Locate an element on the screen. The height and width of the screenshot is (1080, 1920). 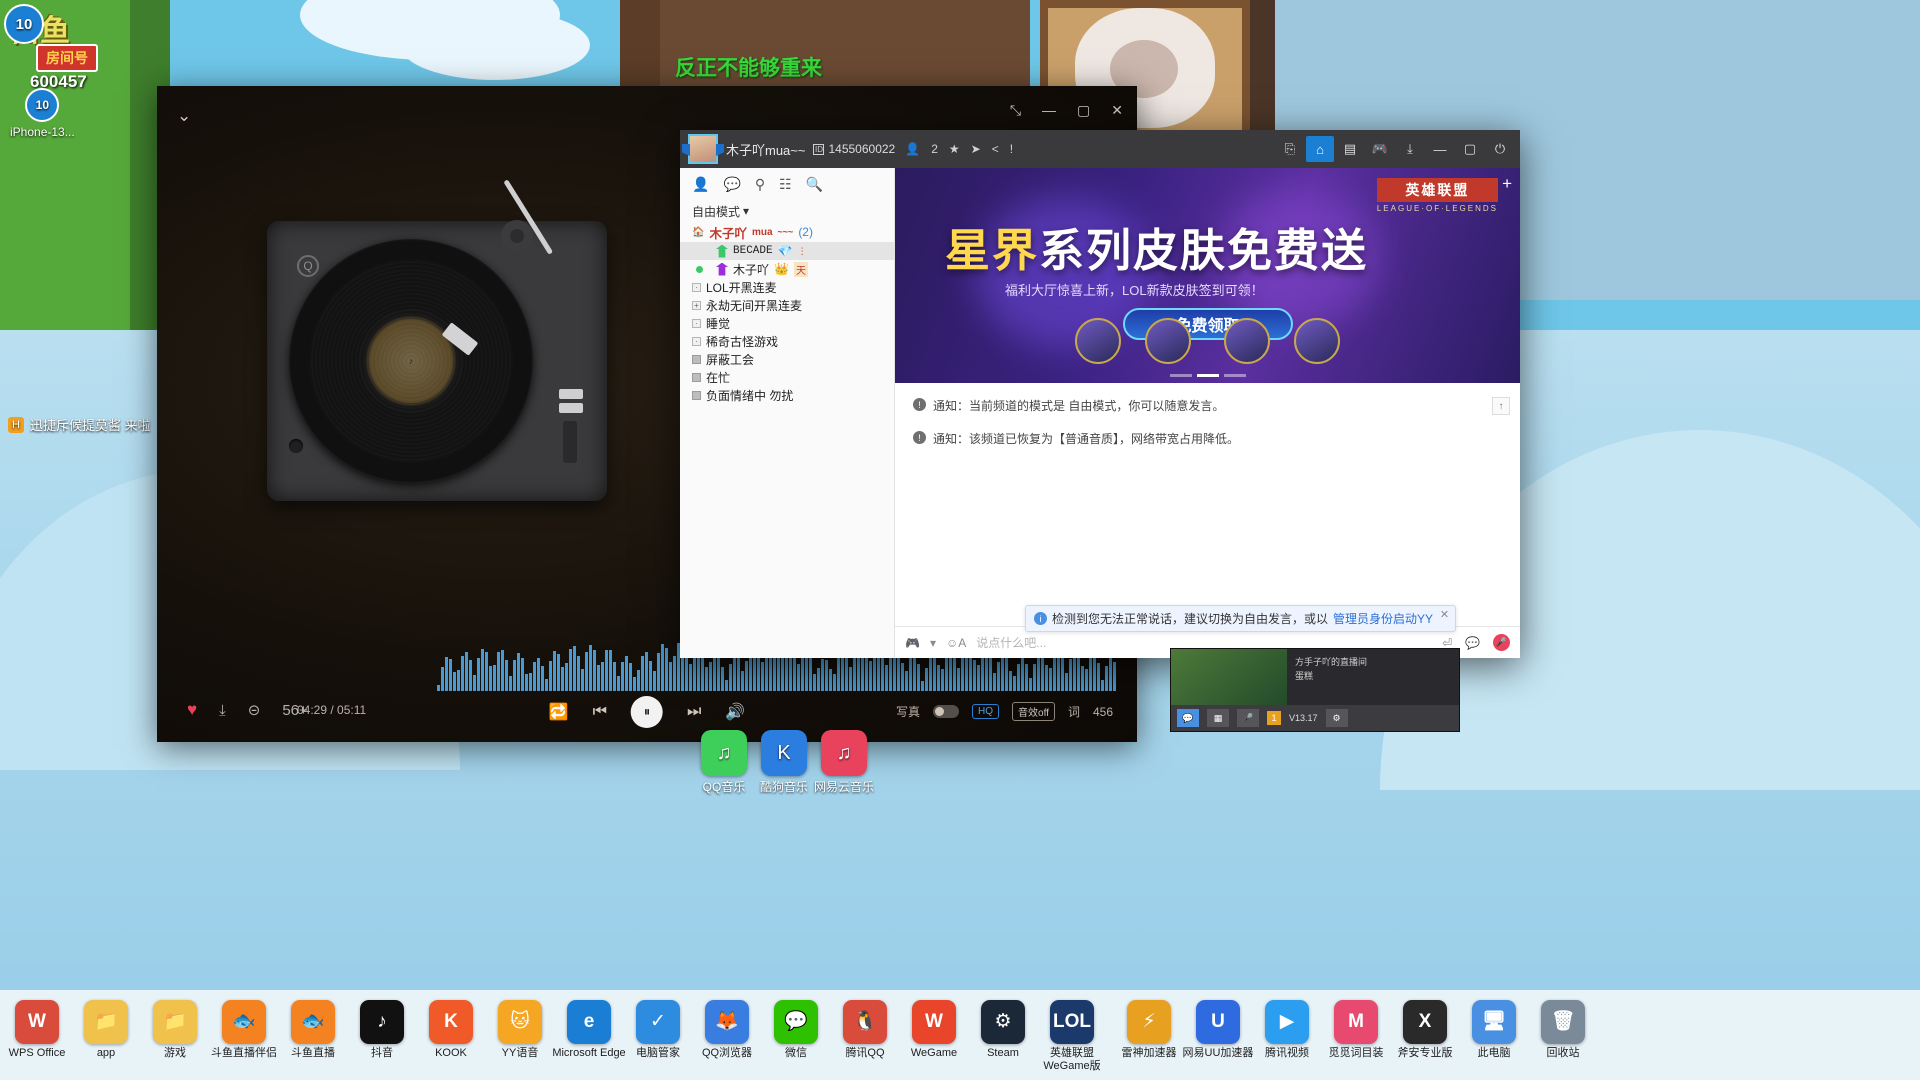
chat-bubble-icon: 💬 is located at coordinates (1472, 643).